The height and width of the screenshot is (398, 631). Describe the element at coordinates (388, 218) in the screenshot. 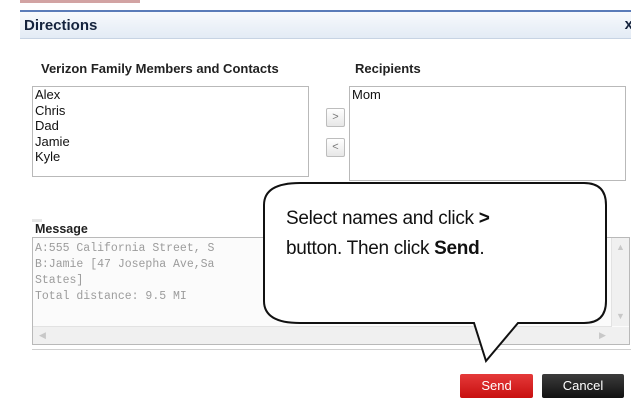

I see `callout-line-1: Select names and click >` at that location.